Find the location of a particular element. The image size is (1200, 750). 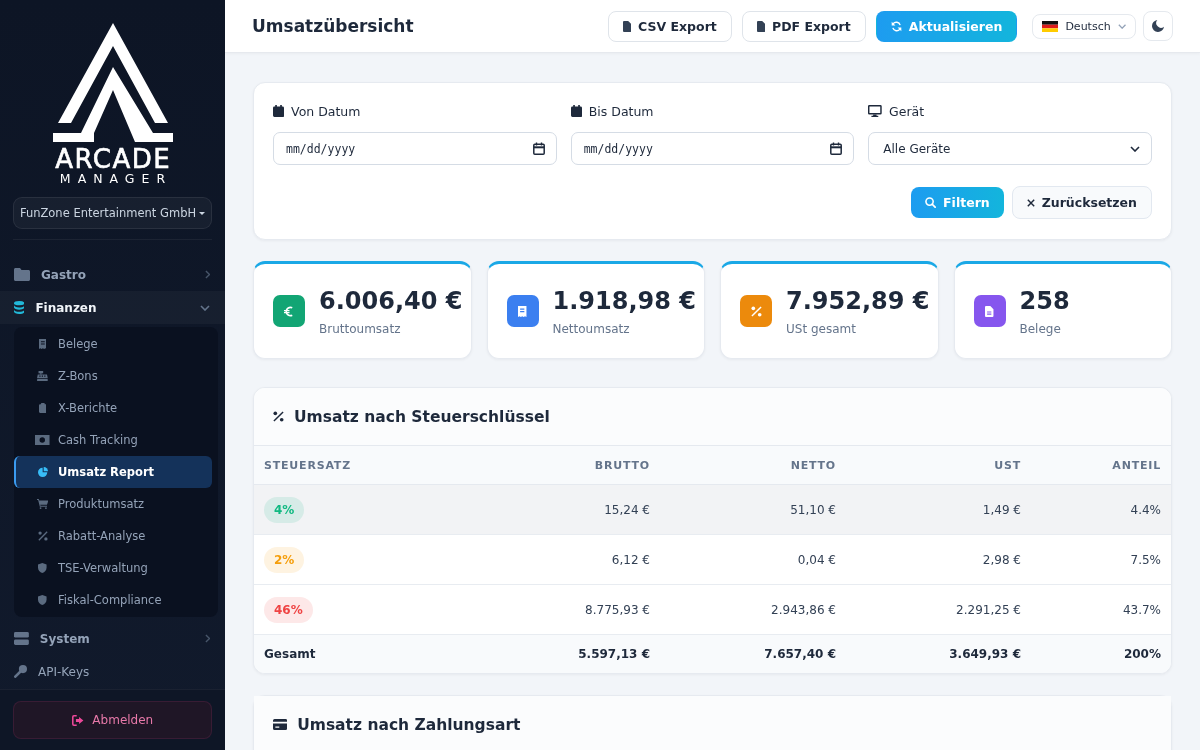

card-title: Umsatz nach Steuerschlüssel is located at coordinates (422, 416).